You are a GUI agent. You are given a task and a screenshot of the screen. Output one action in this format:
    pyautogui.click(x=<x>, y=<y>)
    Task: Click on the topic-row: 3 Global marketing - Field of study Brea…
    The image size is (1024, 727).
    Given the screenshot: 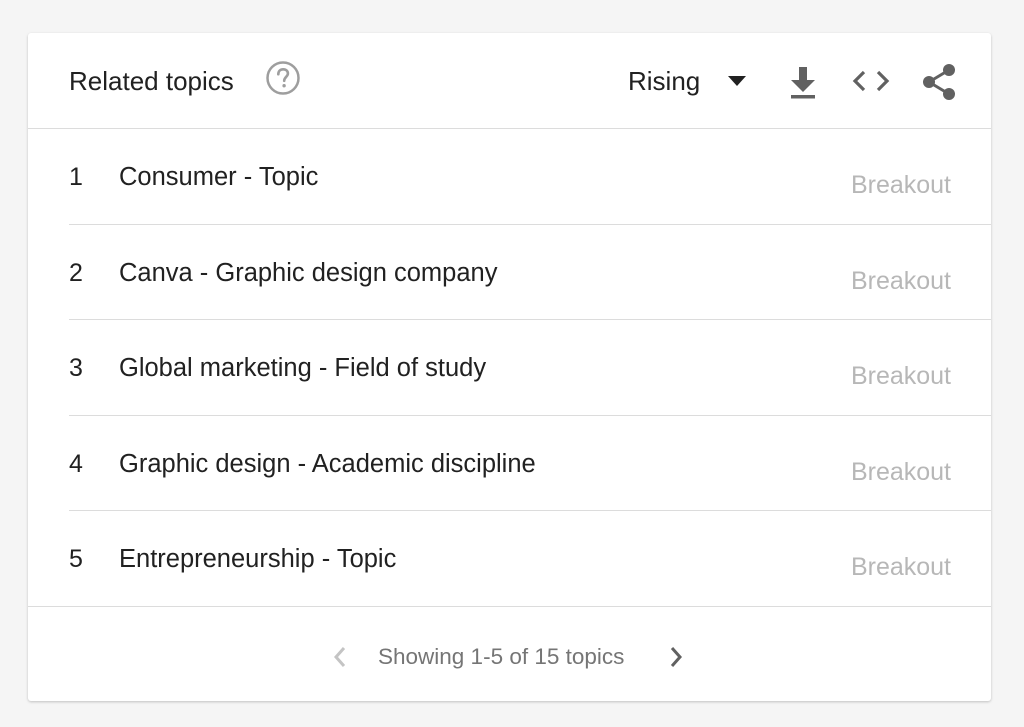 What is the action you would take?
    pyautogui.click(x=530, y=368)
    